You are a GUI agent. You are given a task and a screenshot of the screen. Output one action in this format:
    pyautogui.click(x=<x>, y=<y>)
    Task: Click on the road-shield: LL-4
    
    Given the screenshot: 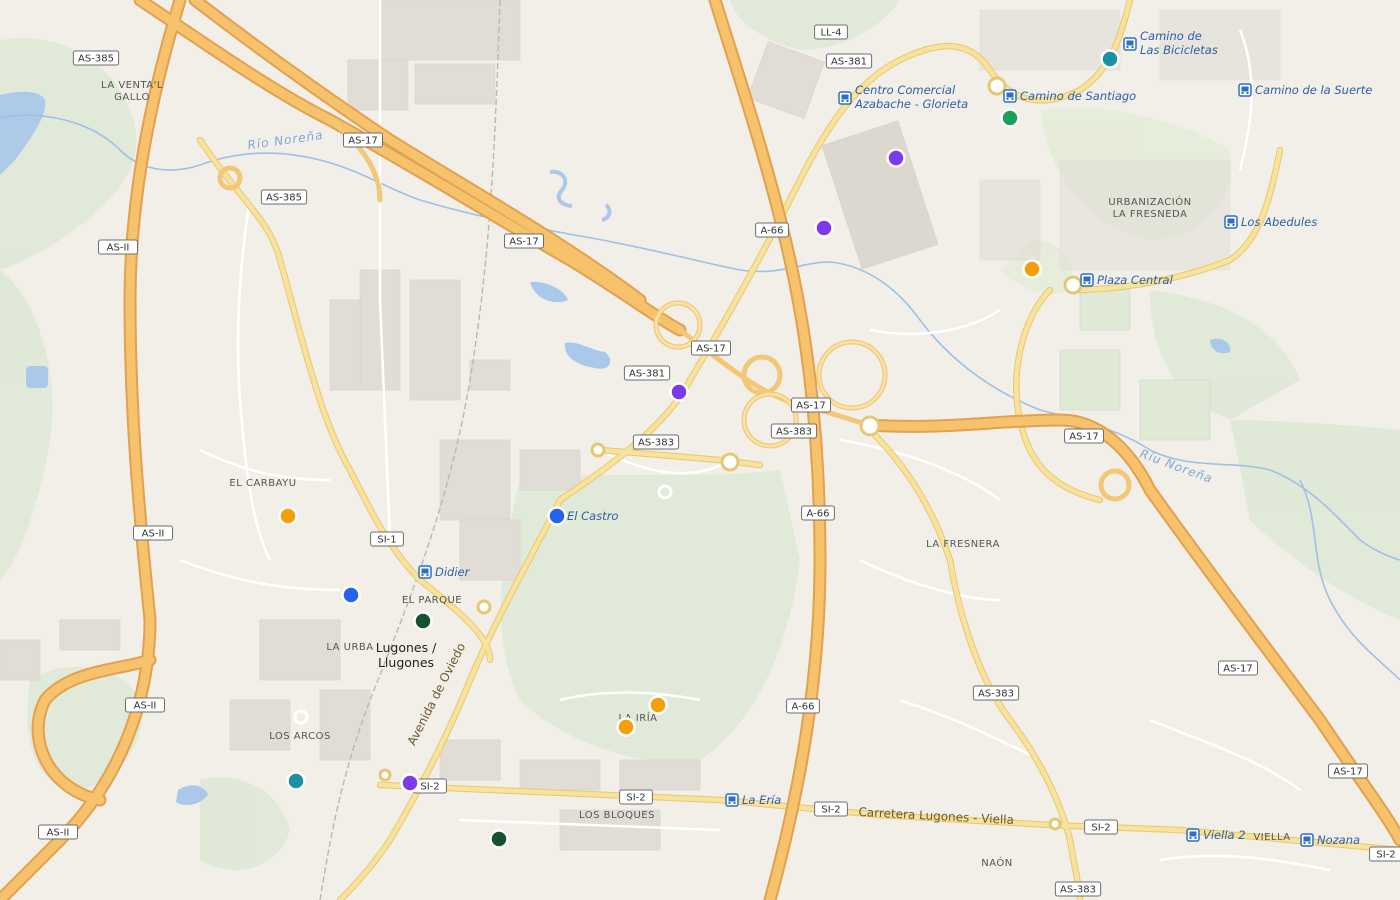 What is the action you would take?
    pyautogui.click(x=831, y=32)
    